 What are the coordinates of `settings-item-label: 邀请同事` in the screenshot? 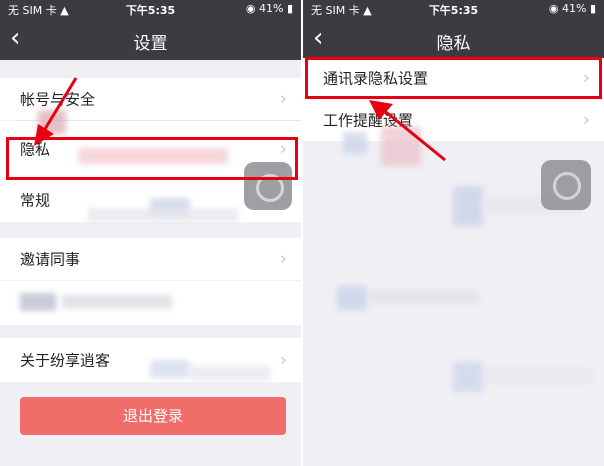 It's located at (50, 259).